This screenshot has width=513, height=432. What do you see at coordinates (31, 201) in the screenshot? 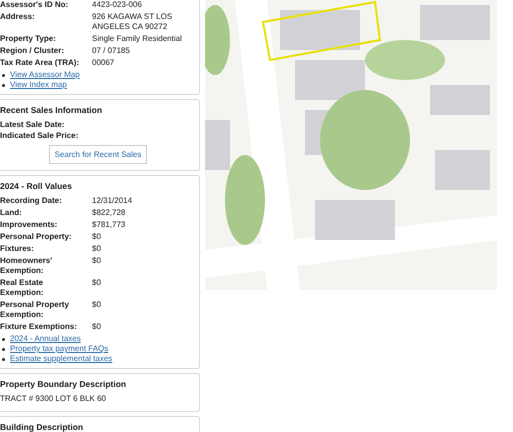
I see `field-label: Recording Date:` at bounding box center [31, 201].